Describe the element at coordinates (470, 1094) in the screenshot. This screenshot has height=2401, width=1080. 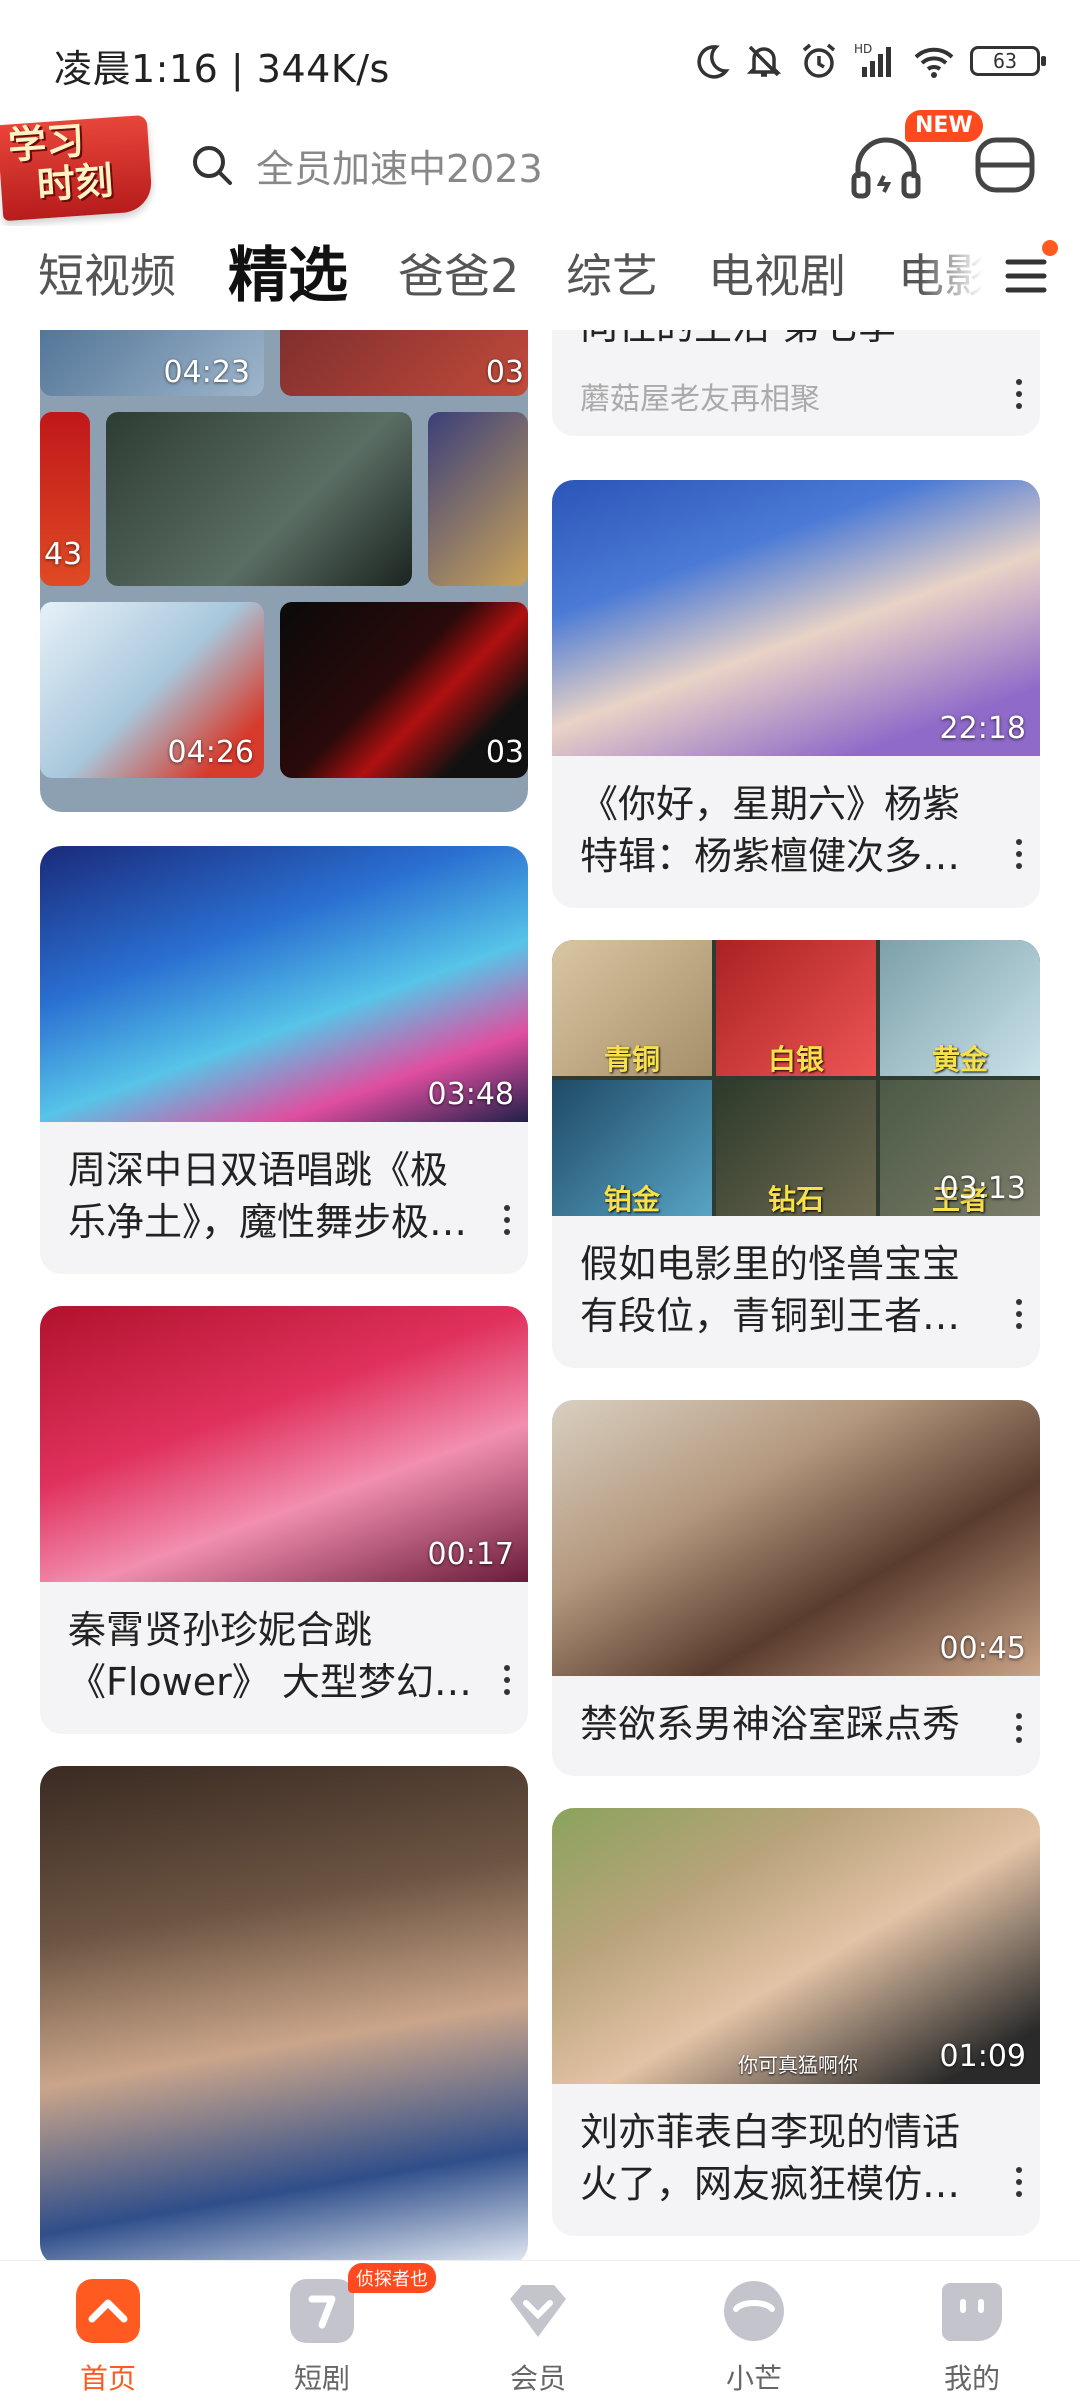
I see `video-duration: 03:48` at that location.